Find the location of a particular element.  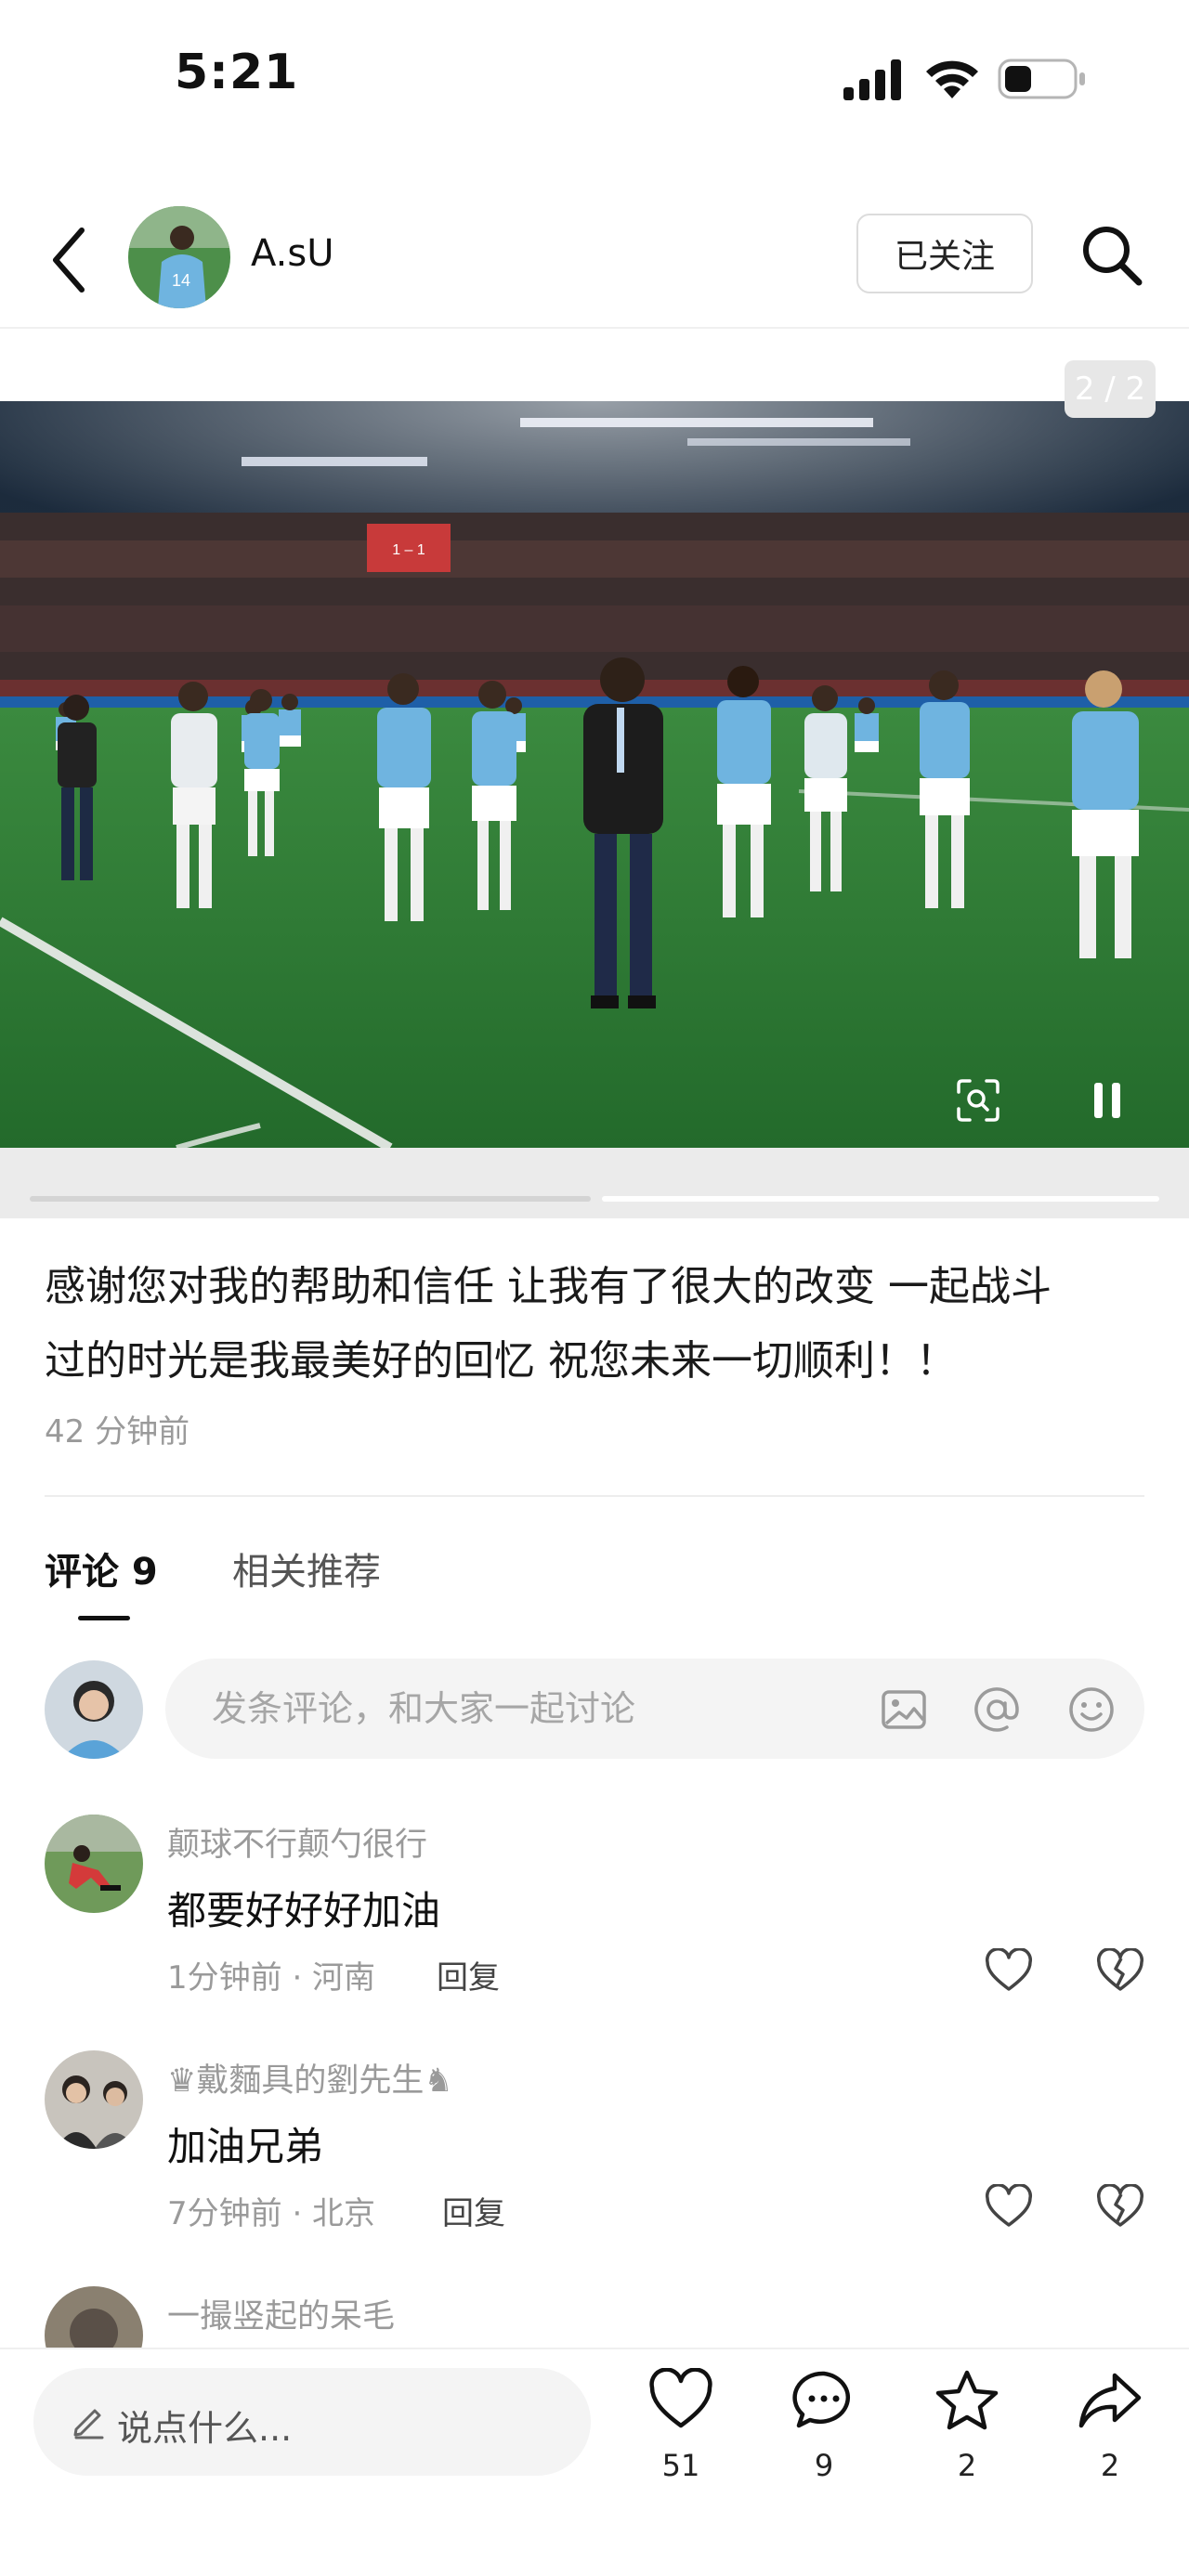

emoji-icon is located at coordinates (1091, 1710).